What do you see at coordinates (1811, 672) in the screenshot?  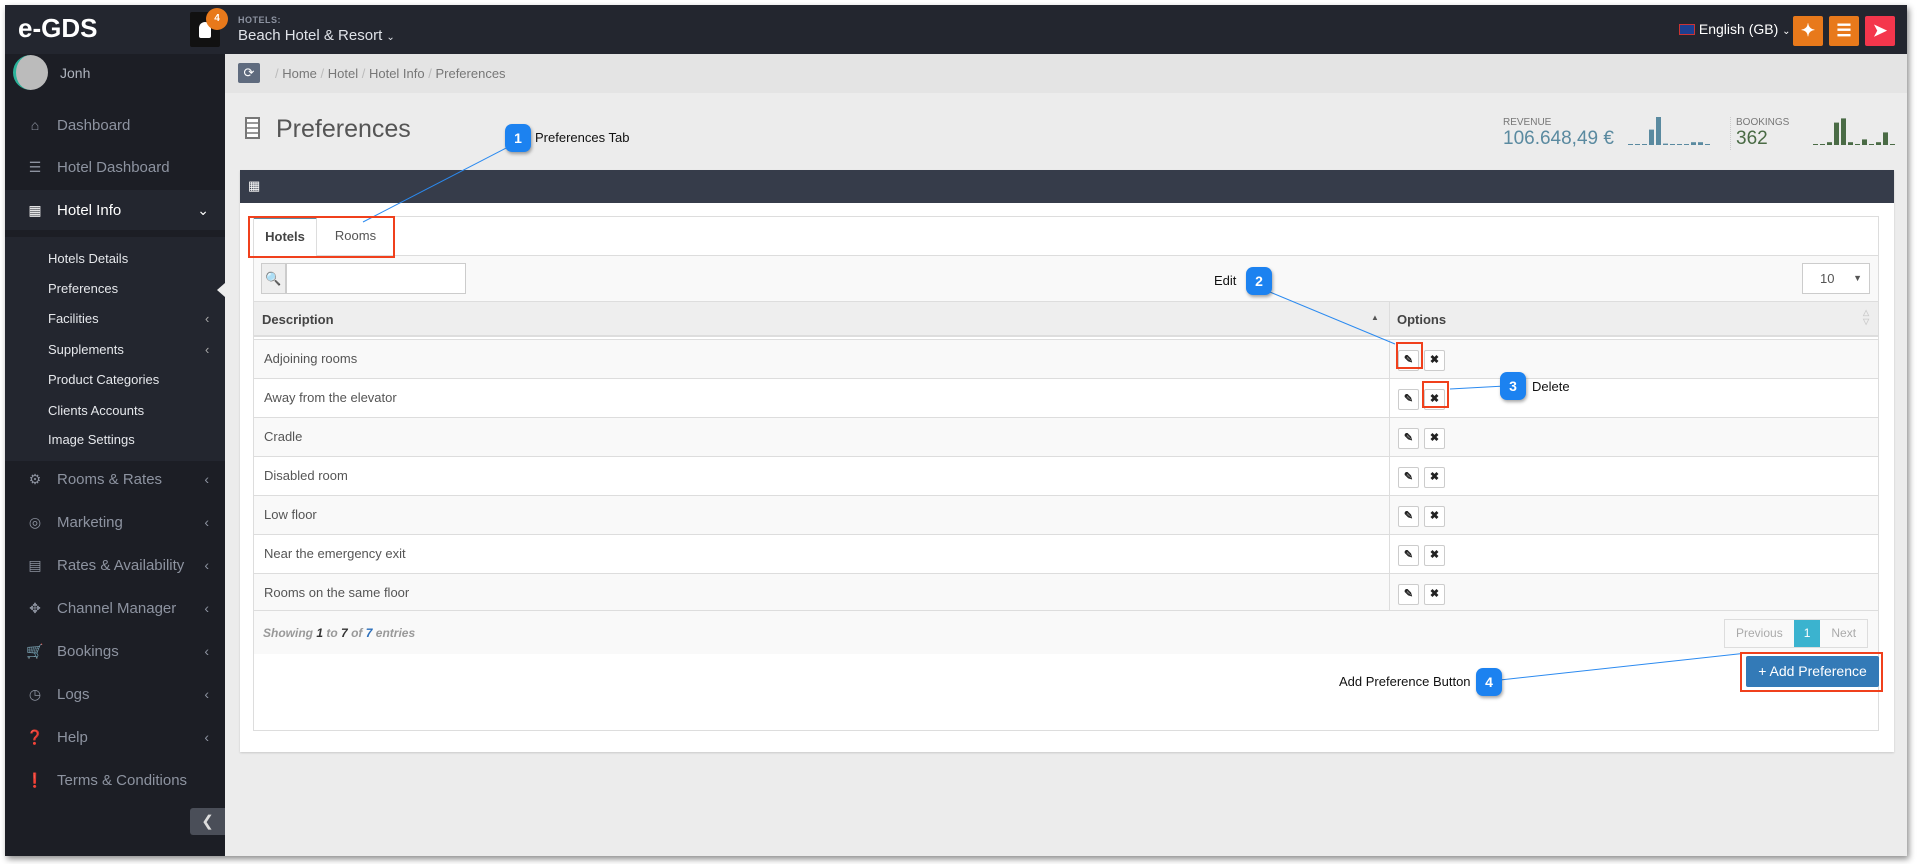 I see `highlight-add-button` at bounding box center [1811, 672].